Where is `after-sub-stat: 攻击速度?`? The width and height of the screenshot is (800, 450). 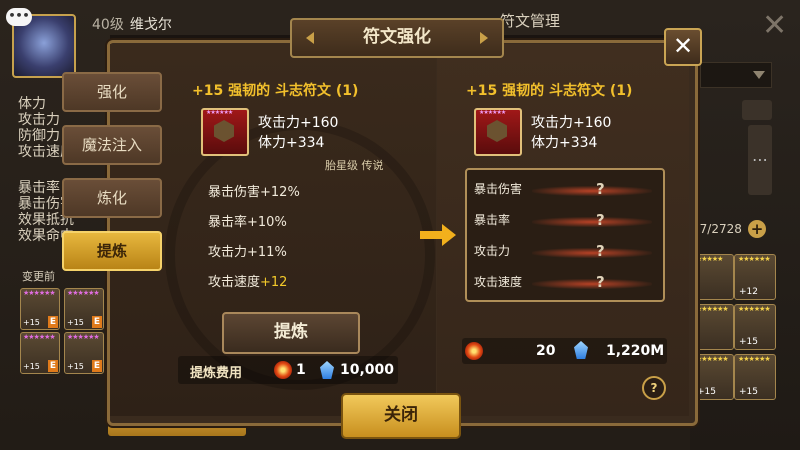 after-sub-stat: 攻击速度? is located at coordinates (564, 284).